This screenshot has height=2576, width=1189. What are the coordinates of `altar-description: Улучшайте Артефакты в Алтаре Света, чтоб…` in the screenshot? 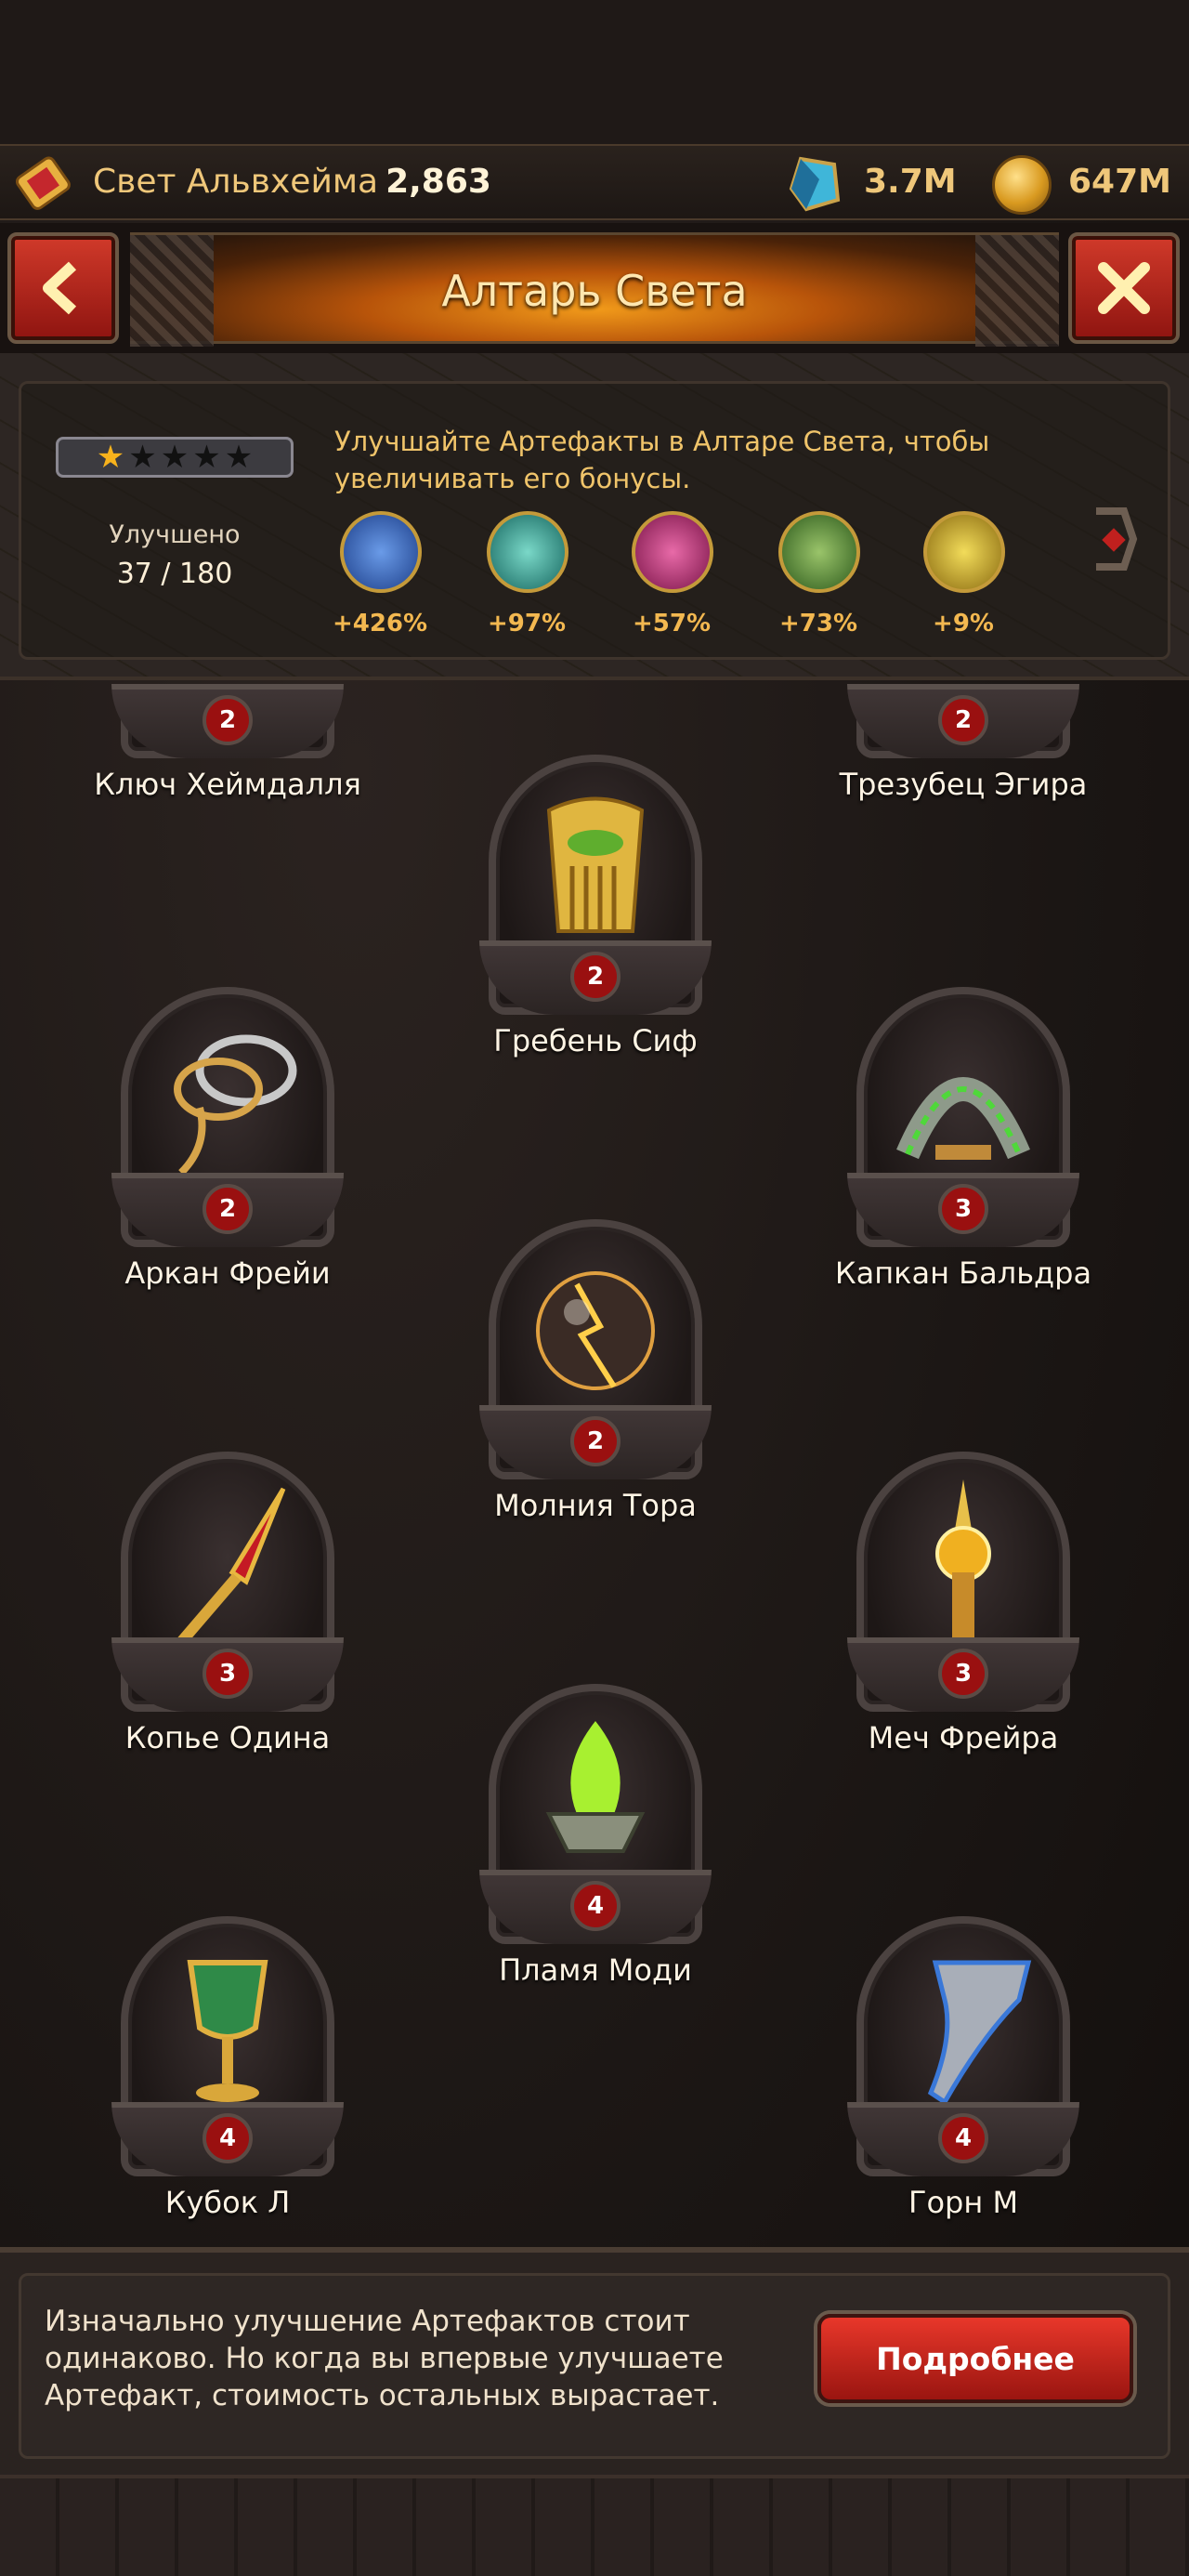 It's located at (662, 460).